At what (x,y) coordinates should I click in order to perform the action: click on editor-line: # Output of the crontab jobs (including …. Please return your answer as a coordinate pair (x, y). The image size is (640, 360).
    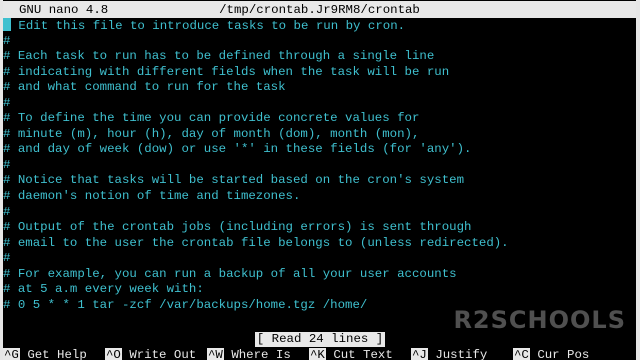
    Looking at the image, I should click on (319, 228).